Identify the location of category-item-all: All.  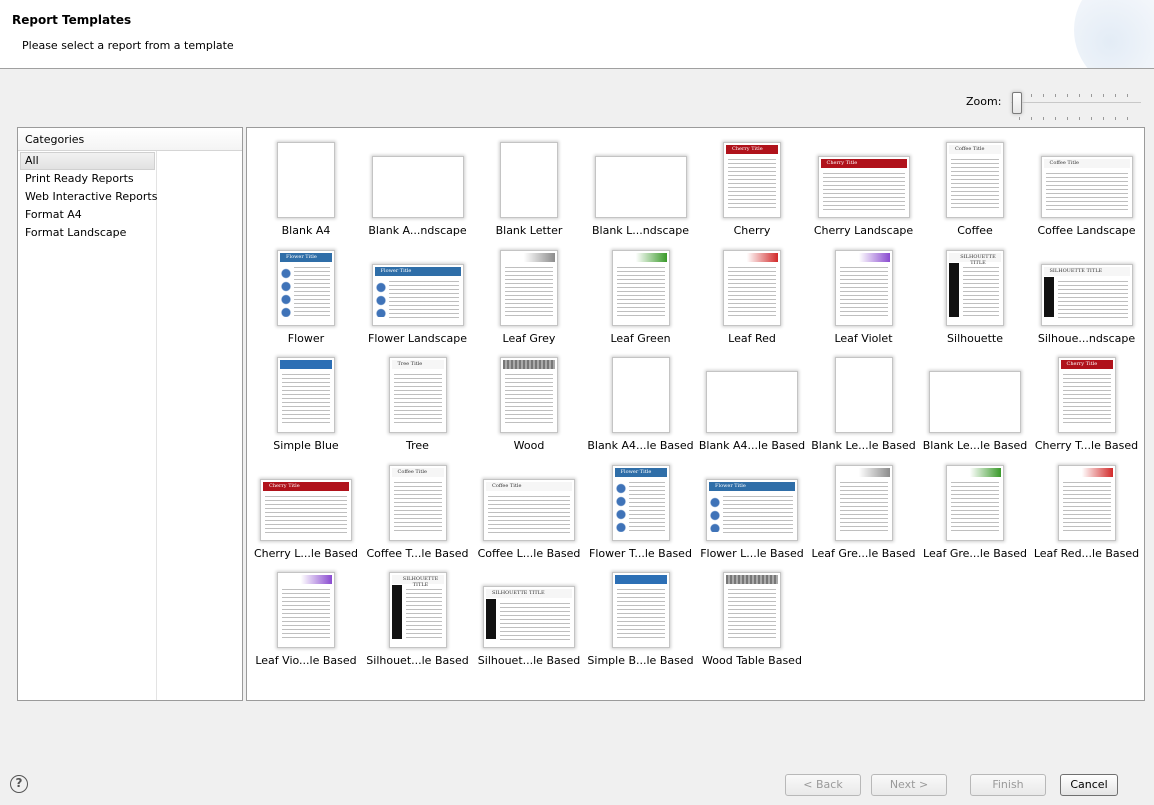
(87, 161).